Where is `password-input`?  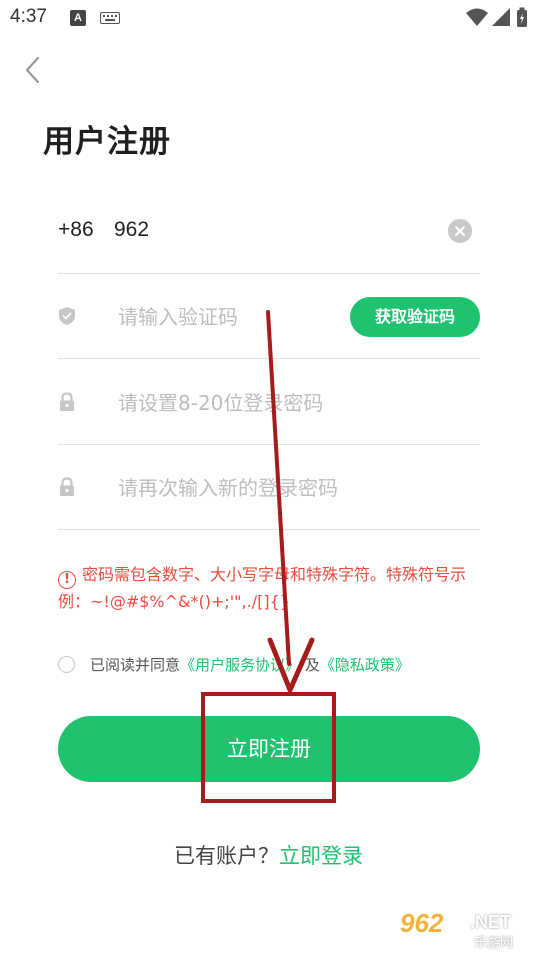
password-input is located at coordinates (258, 403).